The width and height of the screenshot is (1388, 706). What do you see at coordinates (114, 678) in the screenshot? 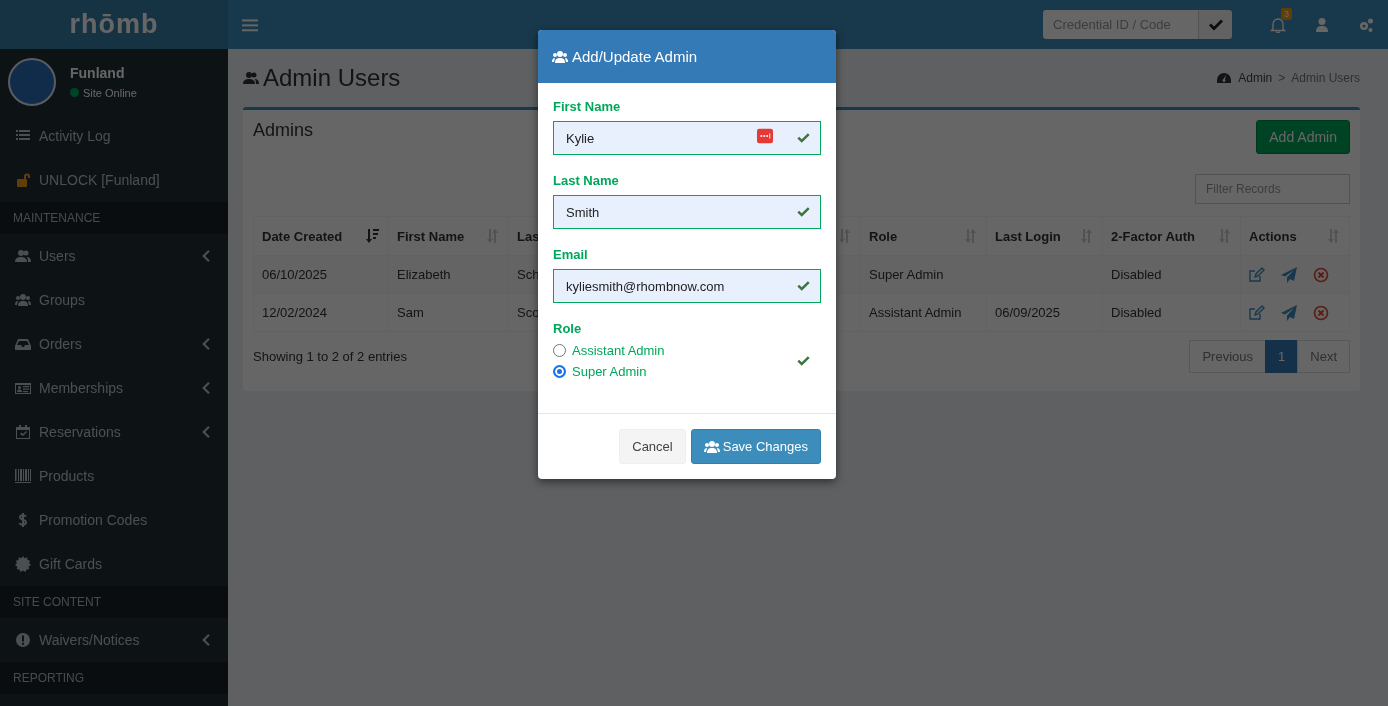
I see `sidebar-section-header: REPORTING` at bounding box center [114, 678].